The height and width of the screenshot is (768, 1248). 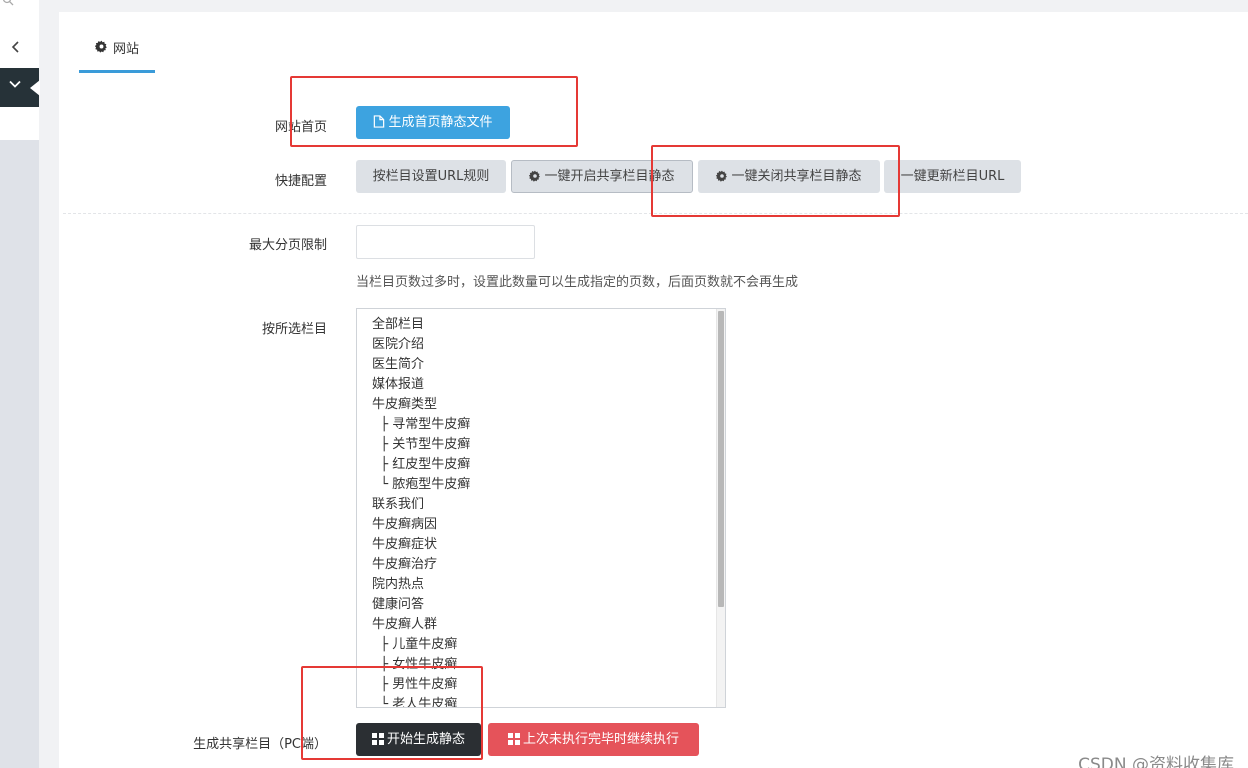 I want to click on column-option: ├ 寻常型牛皮癣, so click(x=548, y=425).